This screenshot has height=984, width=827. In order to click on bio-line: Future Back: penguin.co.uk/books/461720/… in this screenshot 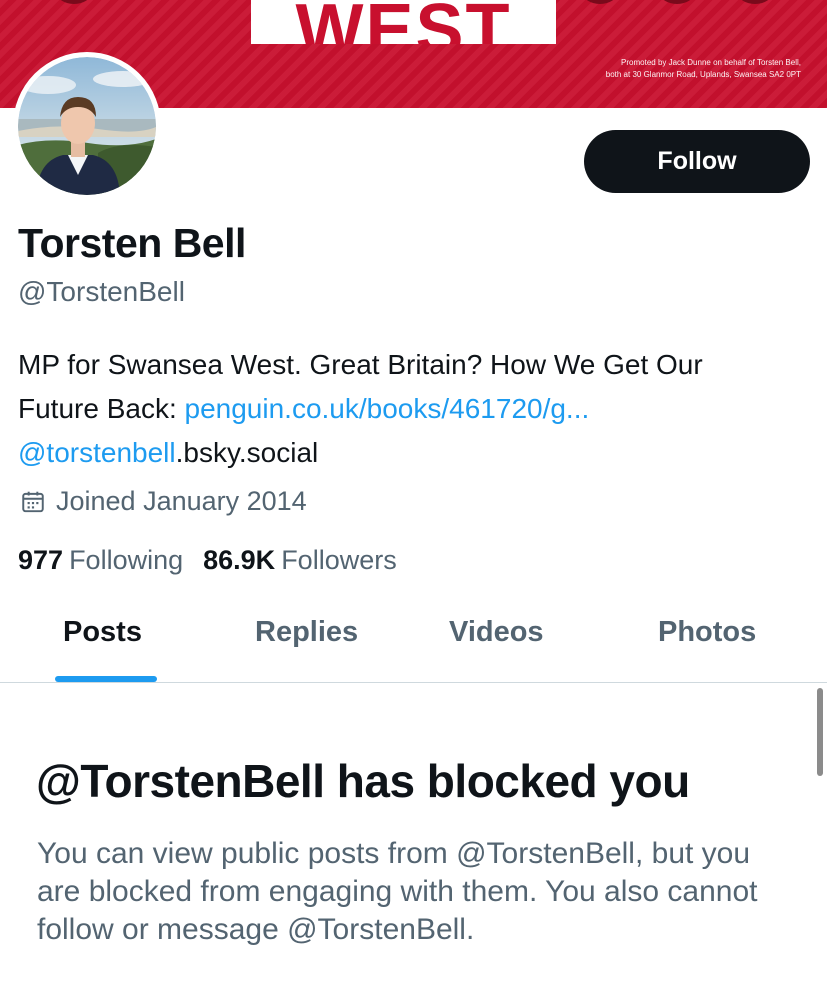, I will do `click(413, 409)`.